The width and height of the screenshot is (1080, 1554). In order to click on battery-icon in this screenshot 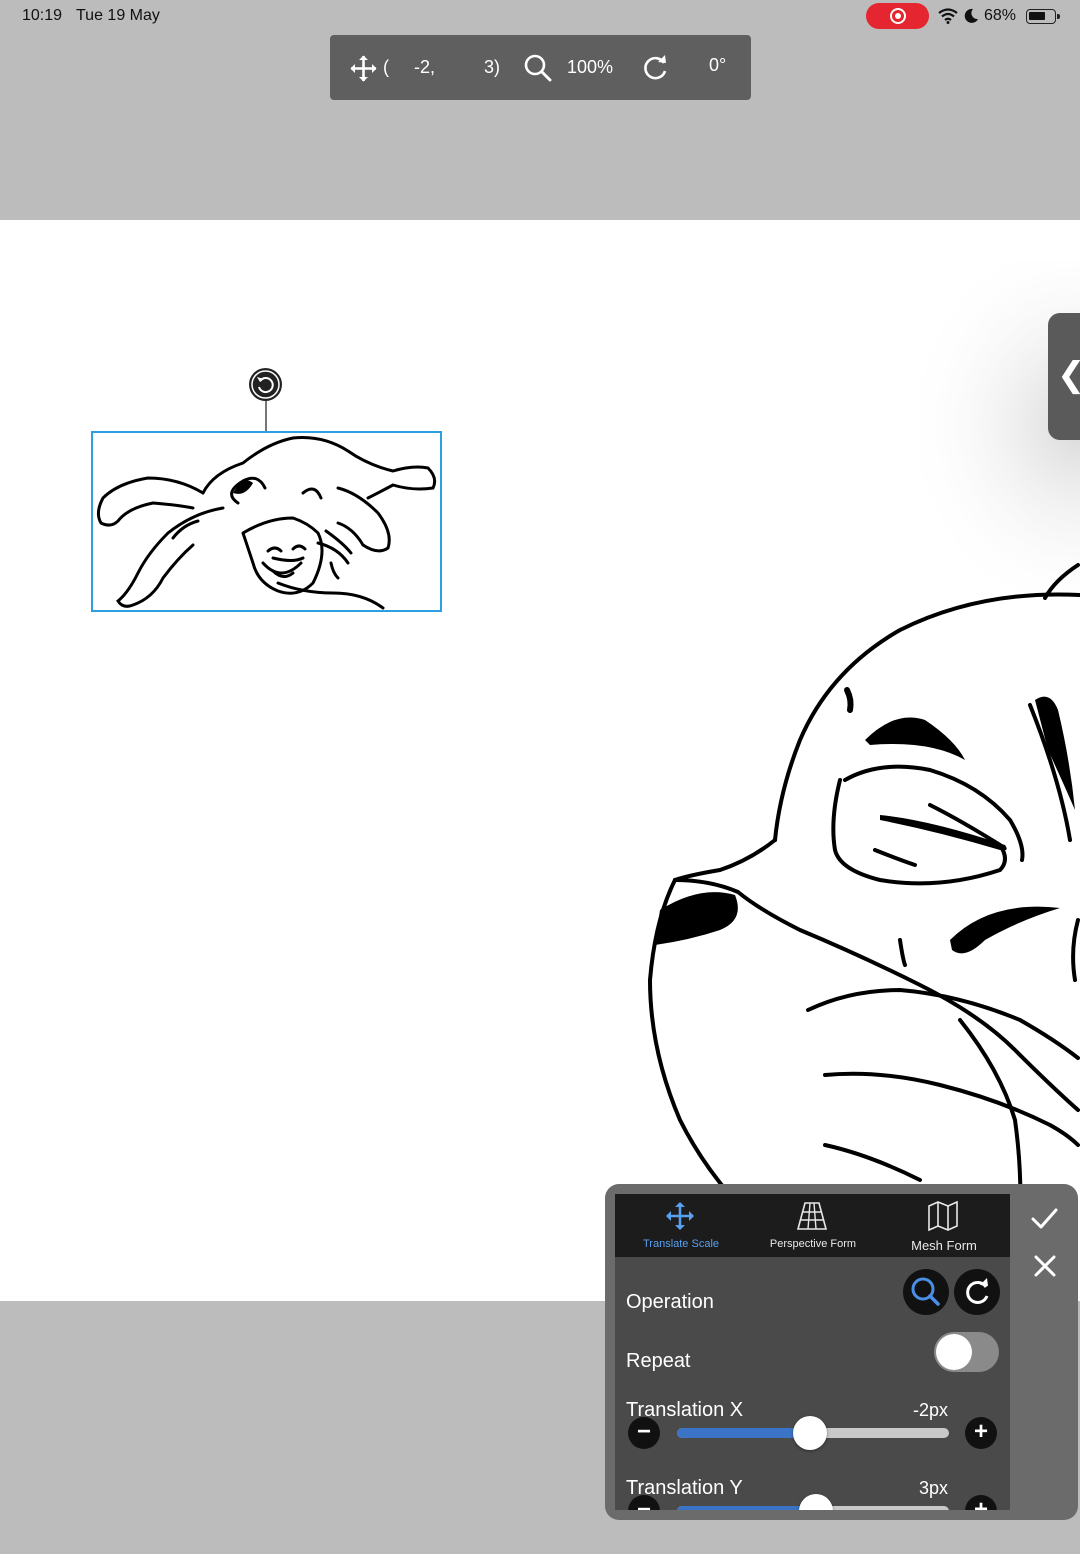, I will do `click(1043, 16)`.